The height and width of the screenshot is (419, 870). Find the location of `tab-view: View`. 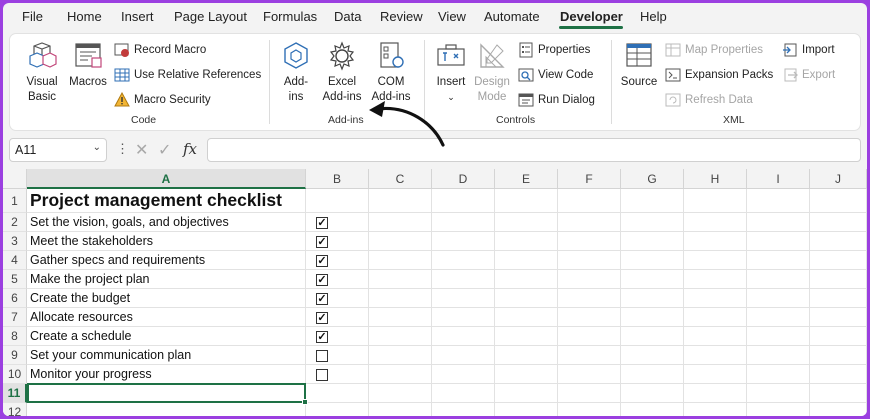

tab-view: View is located at coordinates (452, 16).